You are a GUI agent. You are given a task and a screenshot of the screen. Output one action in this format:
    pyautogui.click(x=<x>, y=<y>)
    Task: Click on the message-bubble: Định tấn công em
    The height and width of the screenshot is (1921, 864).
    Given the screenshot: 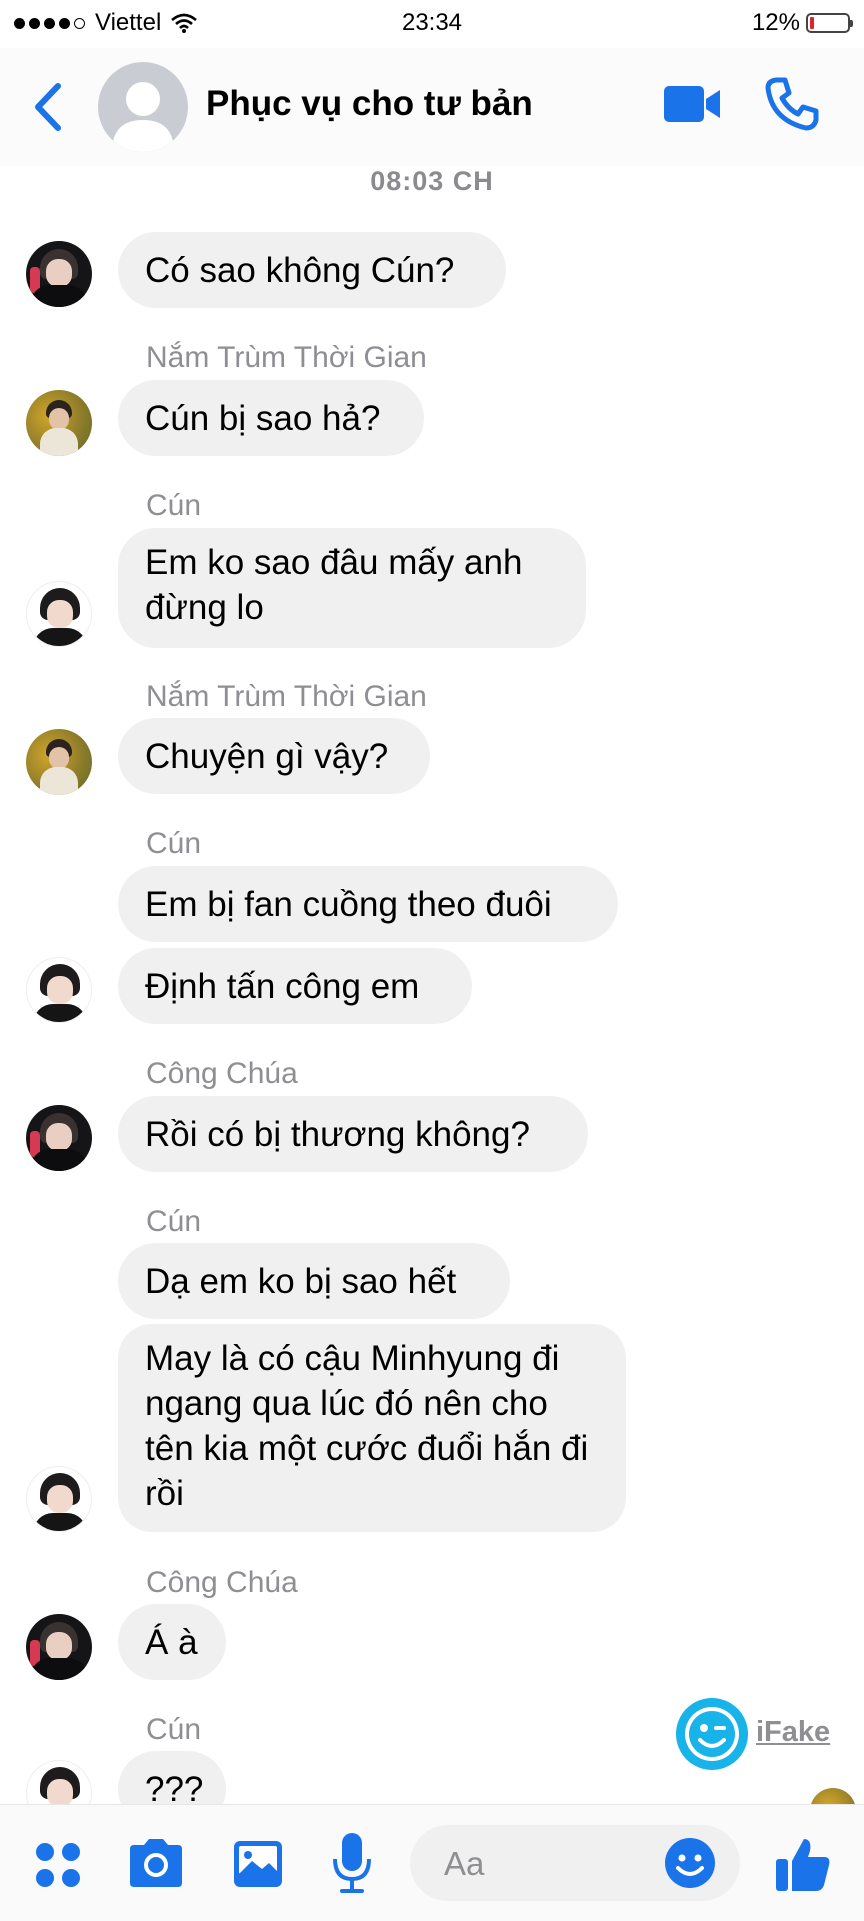 What is the action you would take?
    pyautogui.click(x=295, y=986)
    